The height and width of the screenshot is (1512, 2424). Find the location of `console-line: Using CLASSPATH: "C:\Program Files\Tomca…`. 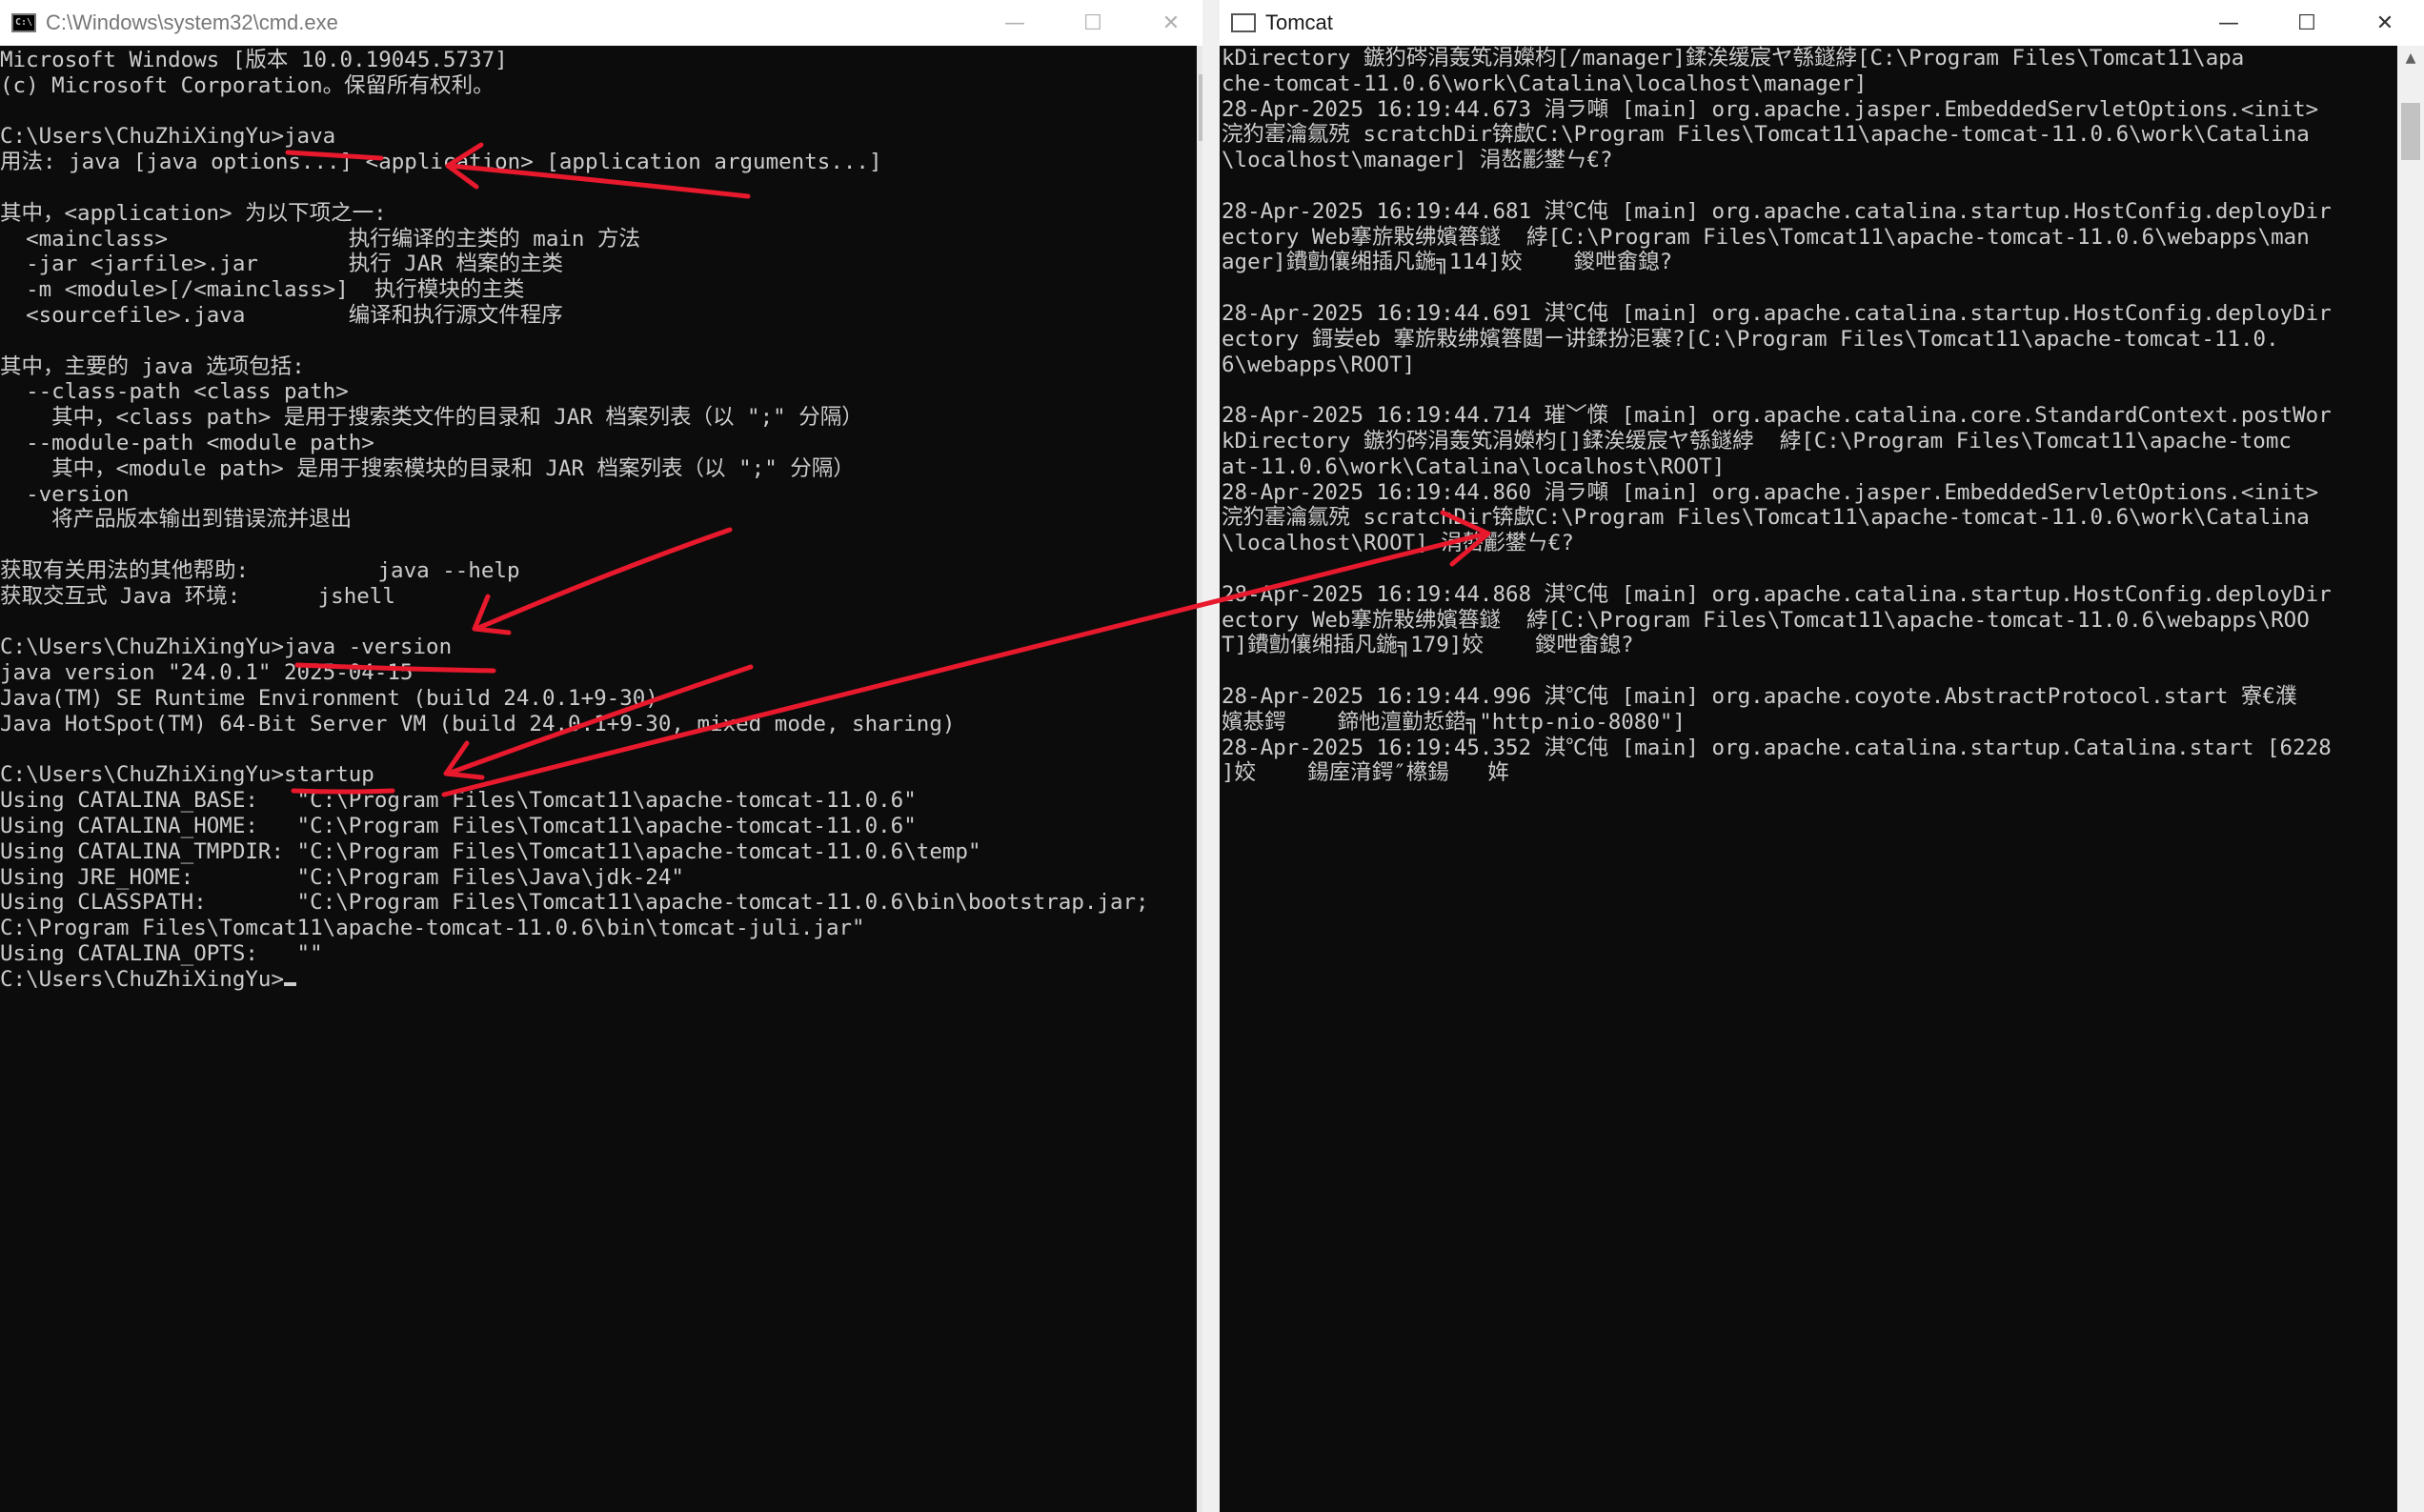

console-line: Using CLASSPATH: "C:\Program Files\Tomca… is located at coordinates (574, 903).